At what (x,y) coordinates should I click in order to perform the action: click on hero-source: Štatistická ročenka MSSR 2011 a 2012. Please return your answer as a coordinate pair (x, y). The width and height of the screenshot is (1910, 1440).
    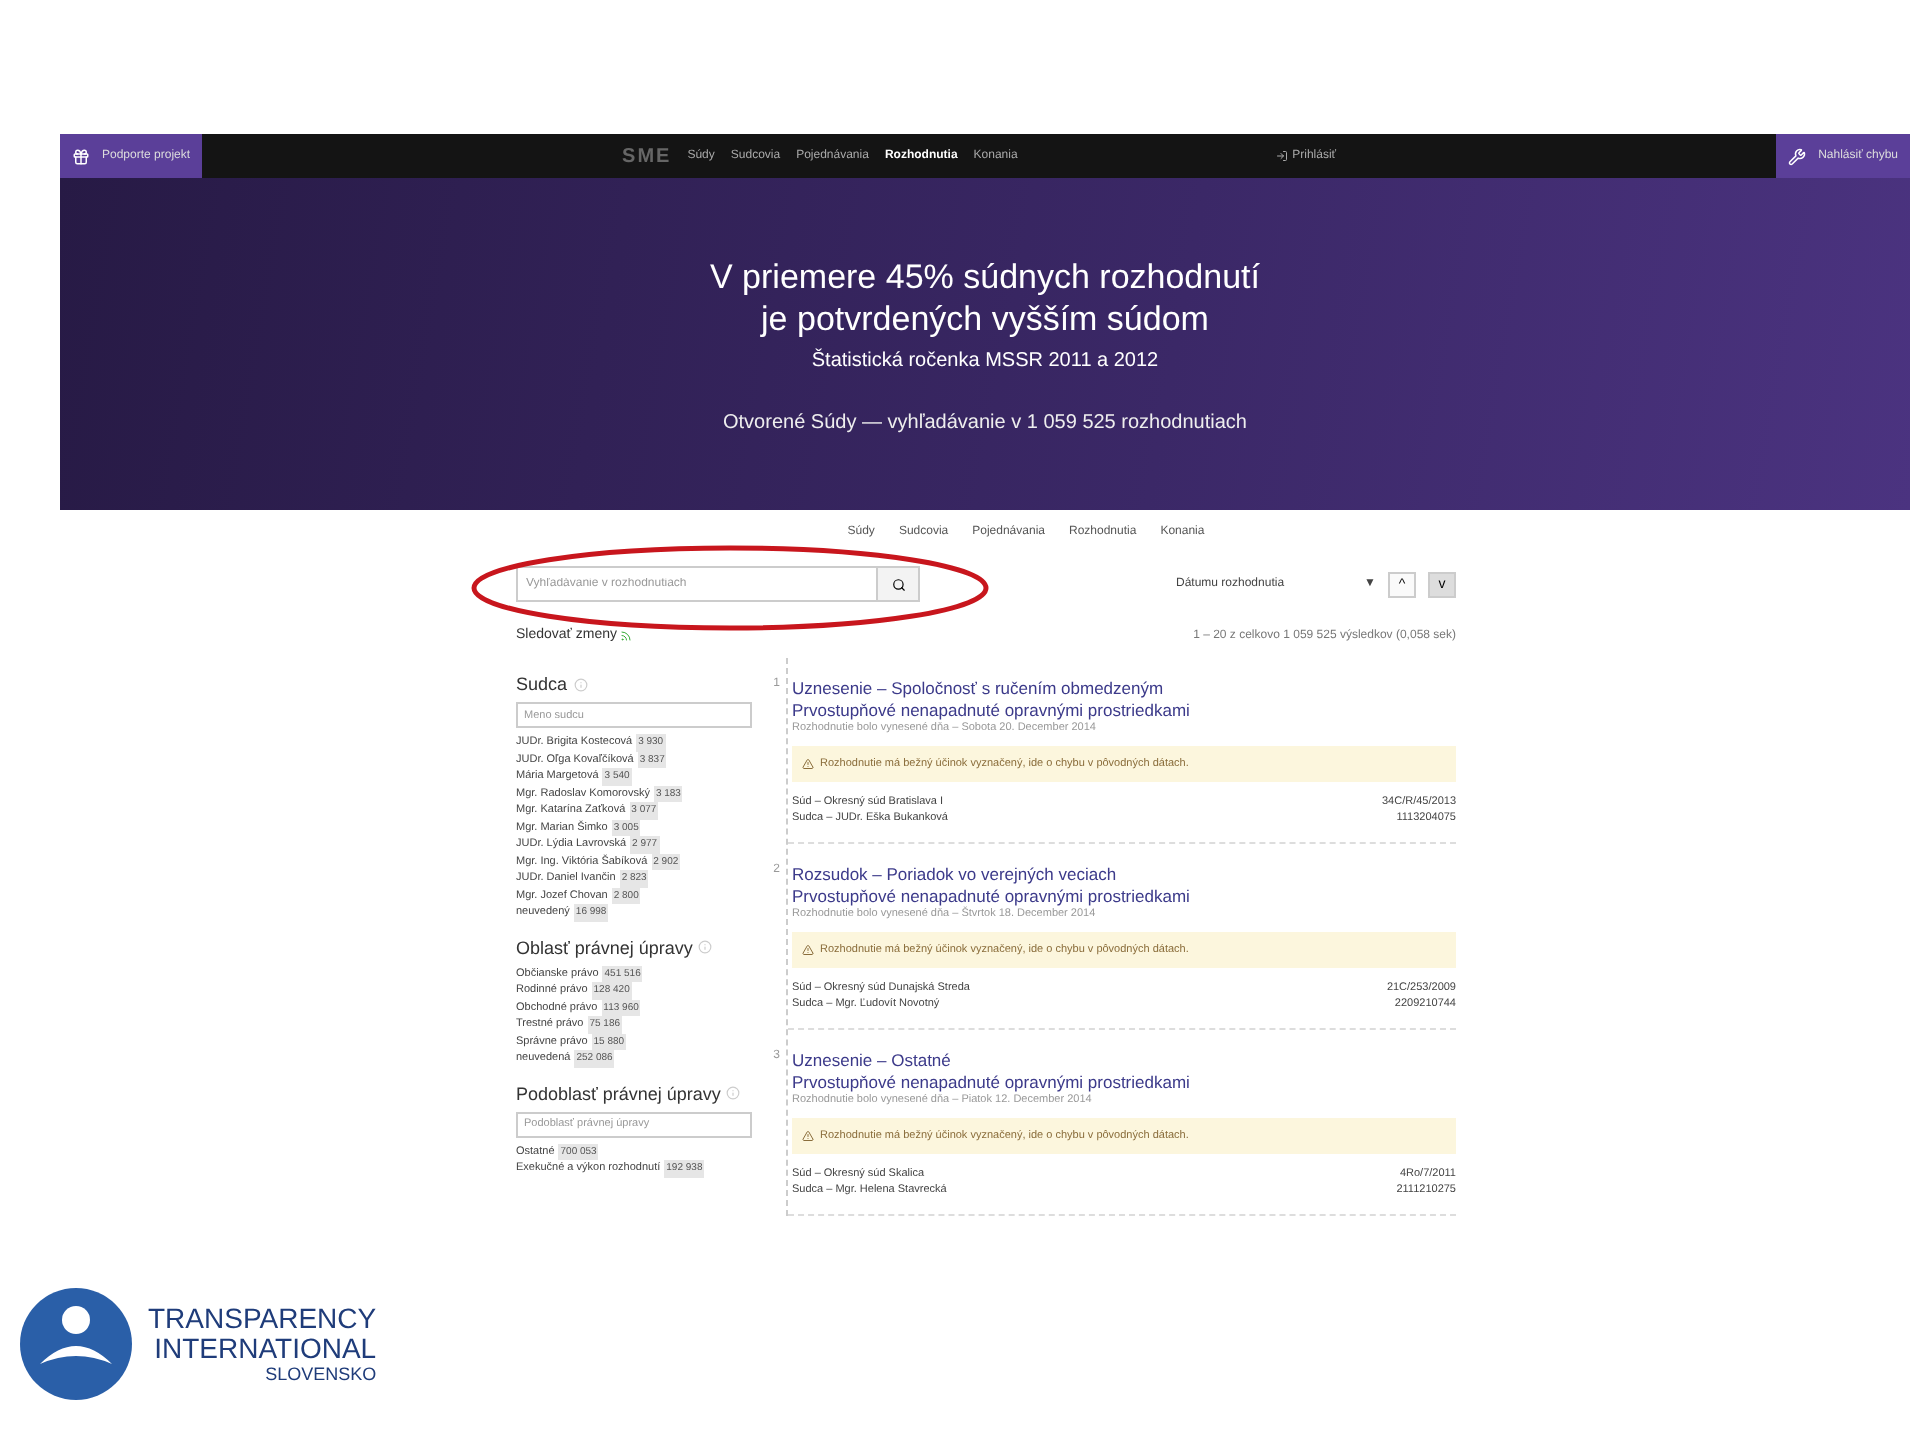
    Looking at the image, I should click on (985, 360).